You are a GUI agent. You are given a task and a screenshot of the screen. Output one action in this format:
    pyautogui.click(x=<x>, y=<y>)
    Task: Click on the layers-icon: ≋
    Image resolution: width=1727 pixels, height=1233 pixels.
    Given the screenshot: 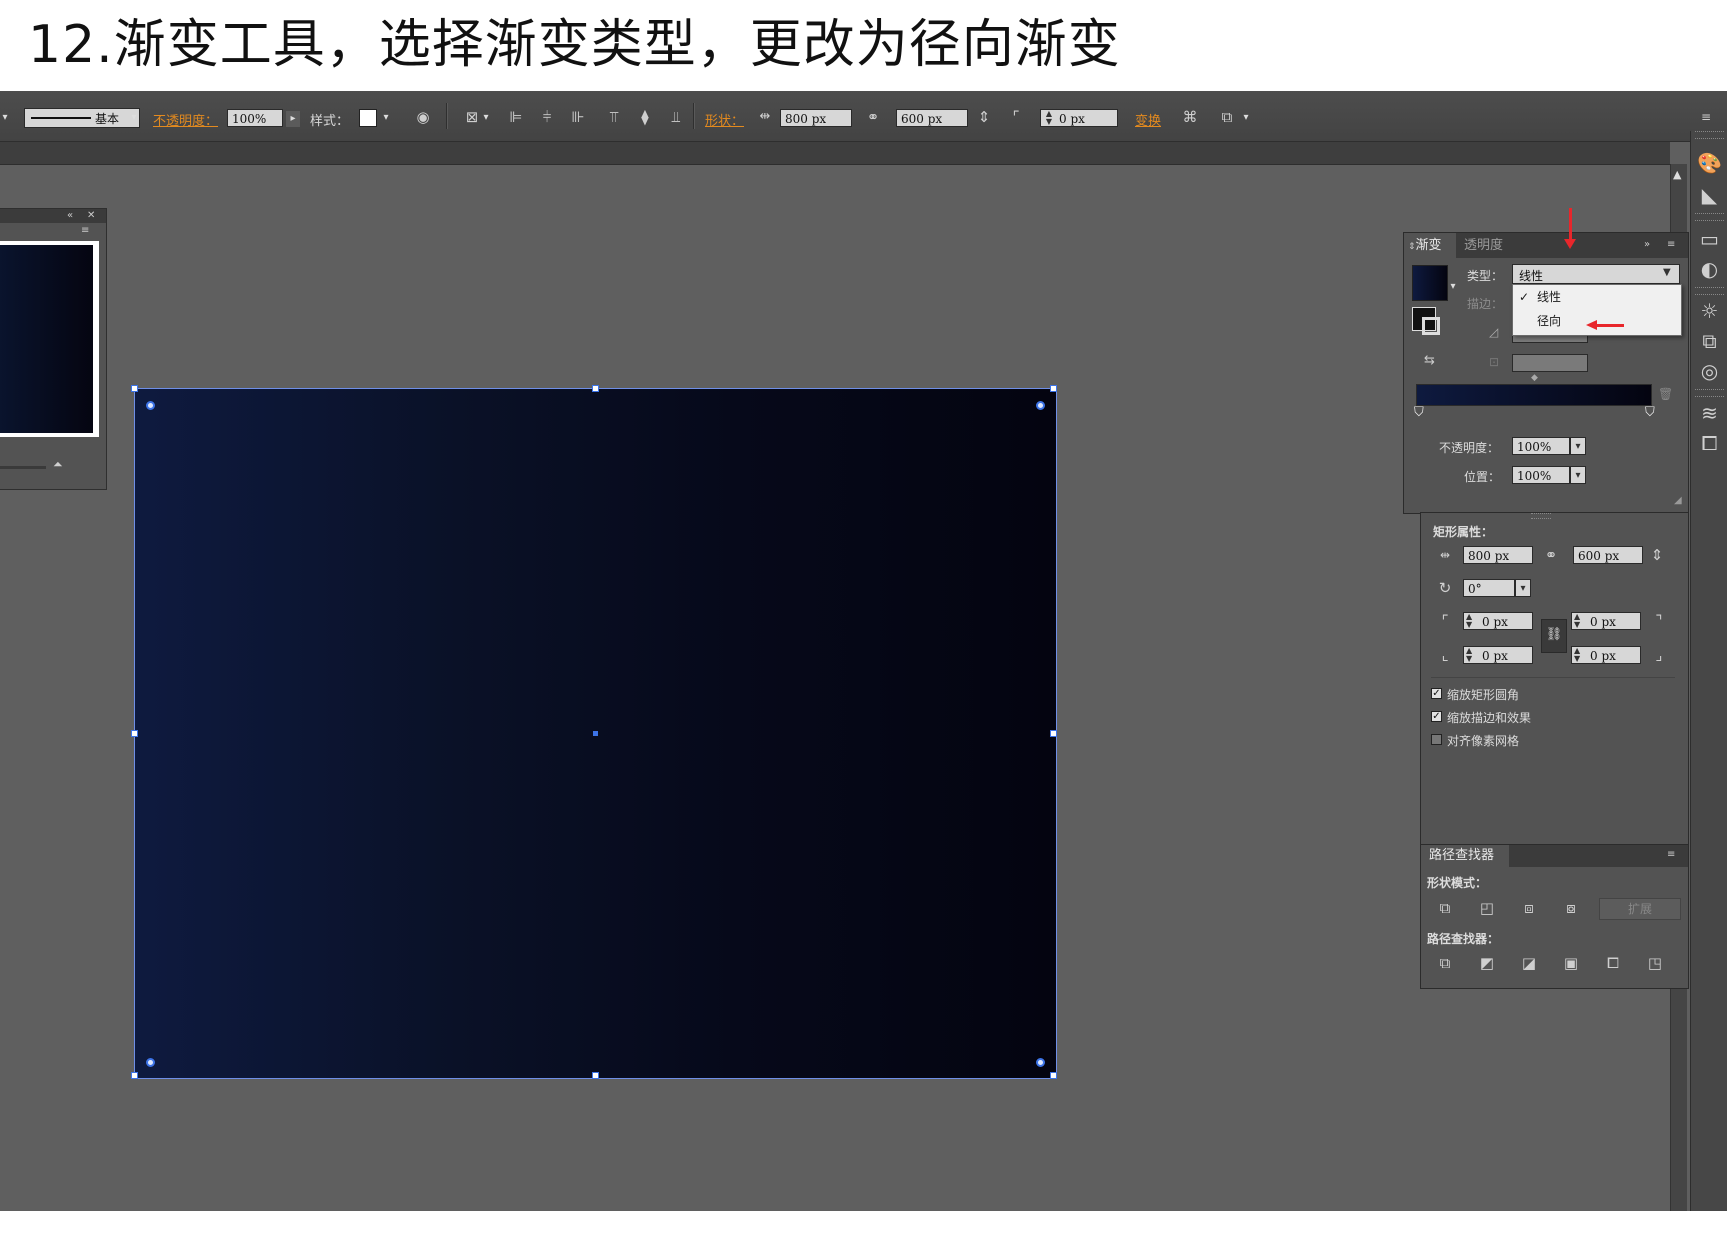 What is the action you would take?
    pyautogui.click(x=1709, y=413)
    